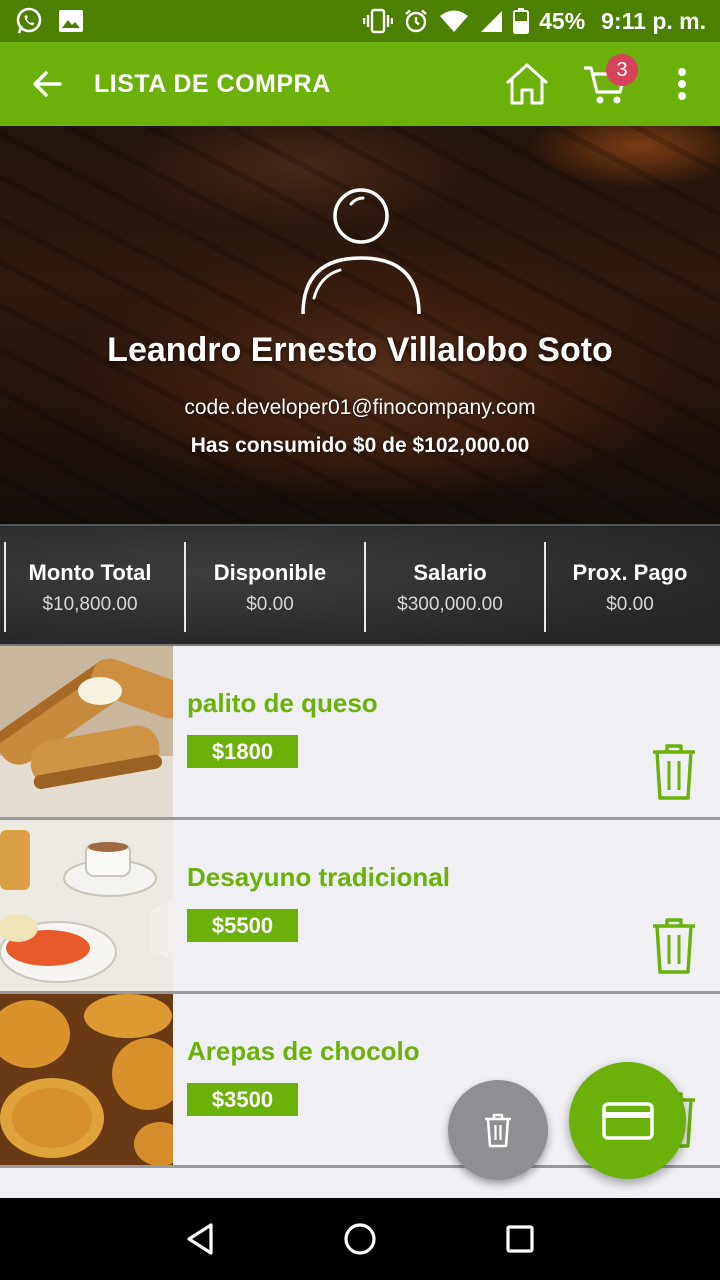 Image resolution: width=720 pixels, height=1280 pixels. Describe the element at coordinates (86, 731) in the screenshot. I see `product-photo-palito-de-queso` at that location.